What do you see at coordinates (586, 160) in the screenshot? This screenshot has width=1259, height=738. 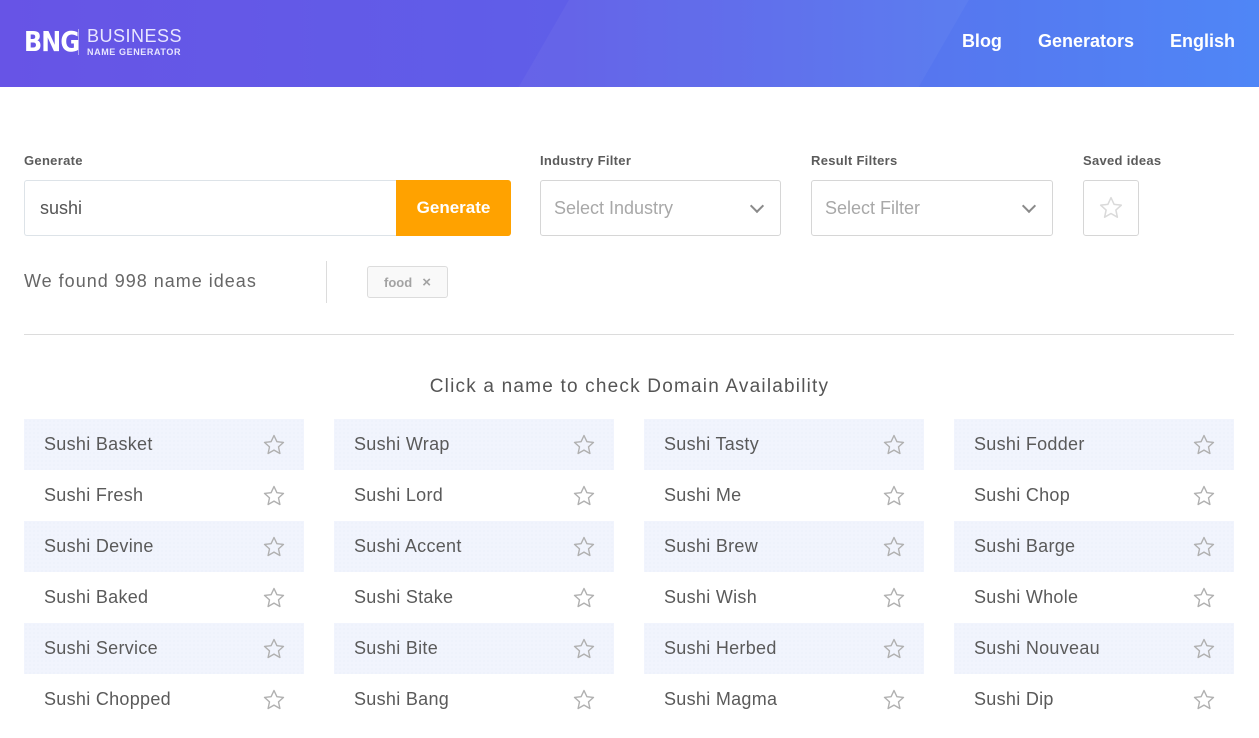 I see `industry-filter-label: Industry Filter` at bounding box center [586, 160].